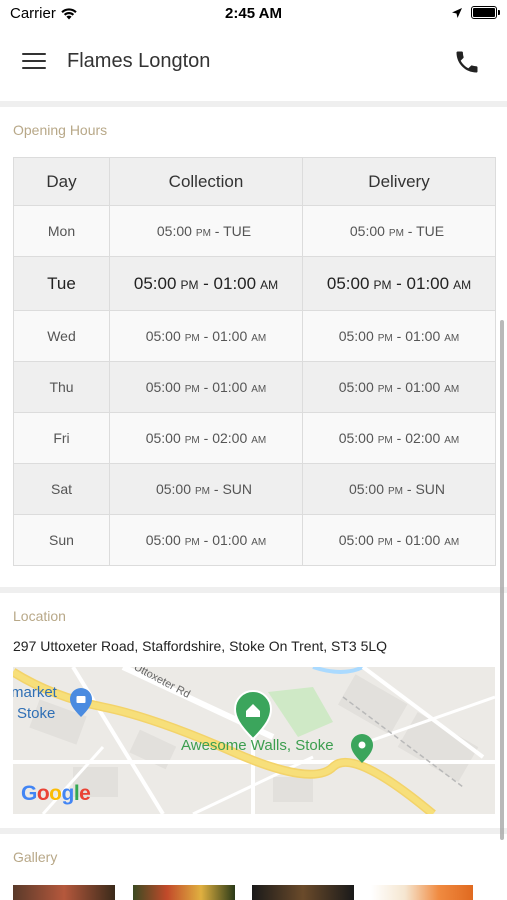 This screenshot has height=900, width=507. I want to click on table-row: Sat 05:00 PM - SUN 05:00 PM - SUN, so click(254, 489).